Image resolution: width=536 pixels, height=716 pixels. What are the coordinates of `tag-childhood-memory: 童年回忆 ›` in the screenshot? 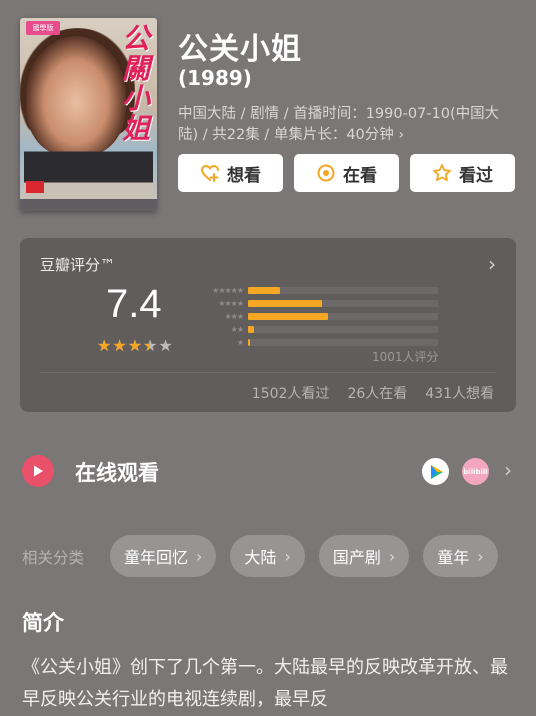 It's located at (163, 556).